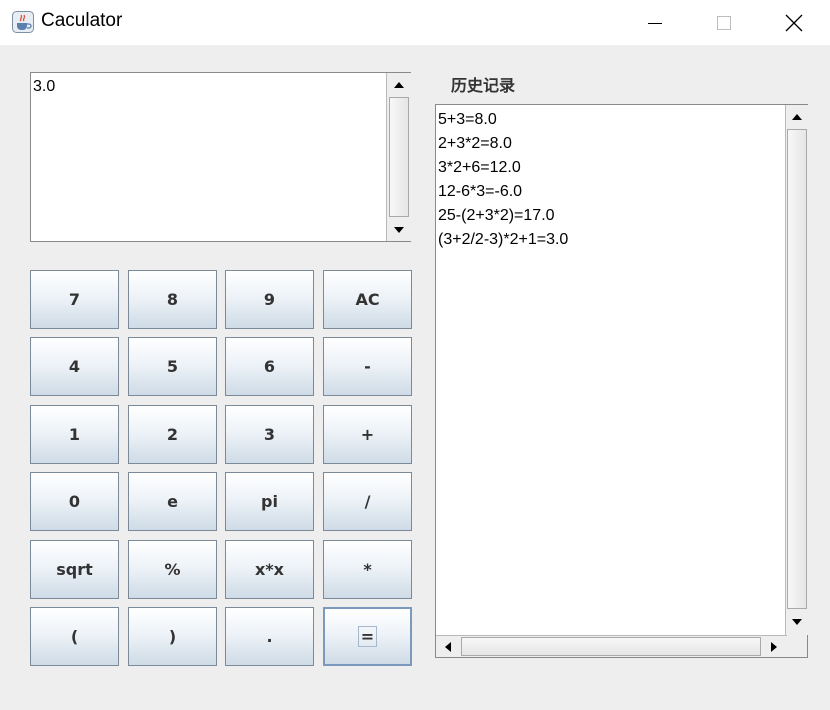 This screenshot has width=830, height=710. I want to click on key-9: 9, so click(269, 299).